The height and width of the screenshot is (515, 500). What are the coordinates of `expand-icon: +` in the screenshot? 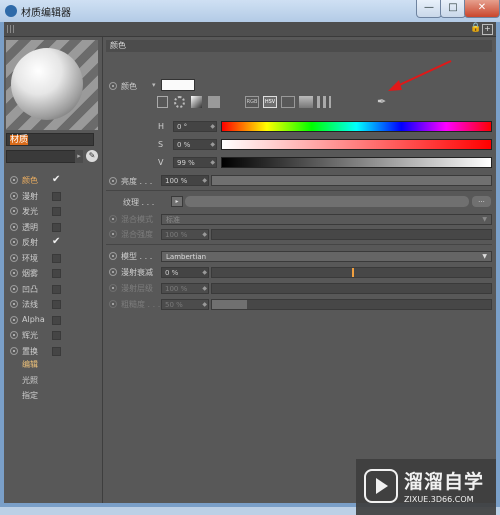 It's located at (487, 29).